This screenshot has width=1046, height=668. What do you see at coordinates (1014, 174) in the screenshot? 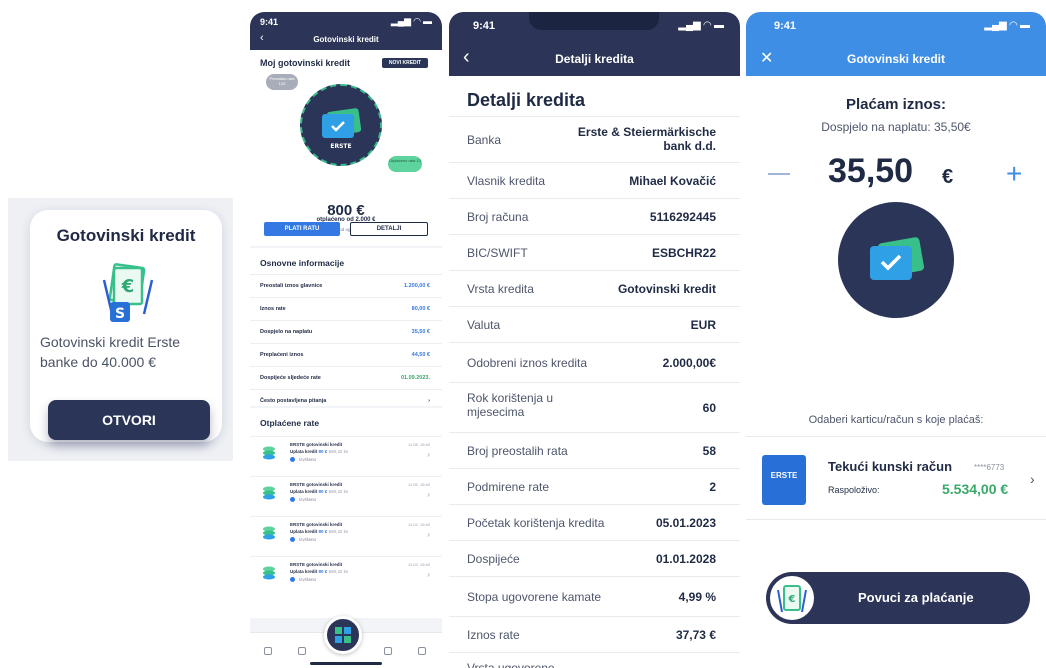
I see `increase-amount-button: +` at bounding box center [1014, 174].